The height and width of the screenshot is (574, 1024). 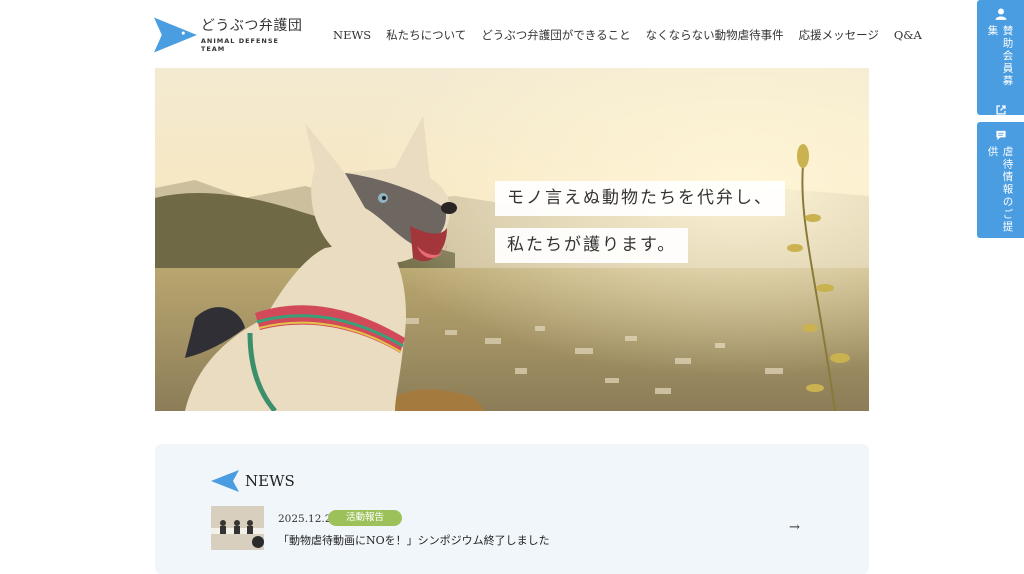 What do you see at coordinates (640, 198) in the screenshot?
I see `hero-catchcopy-line1: モノ言えぬ動物たちを代弁し、` at bounding box center [640, 198].